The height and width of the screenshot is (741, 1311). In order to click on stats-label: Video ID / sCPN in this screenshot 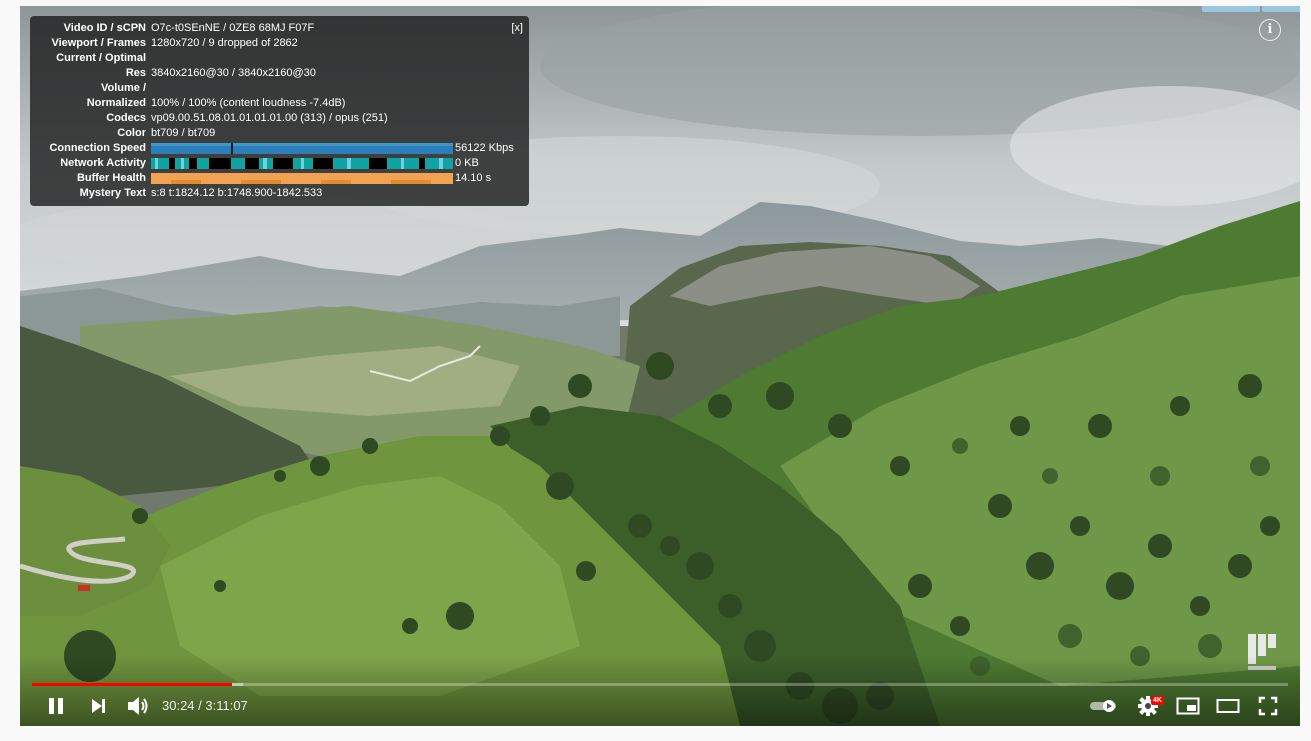, I will do `click(104, 28)`.